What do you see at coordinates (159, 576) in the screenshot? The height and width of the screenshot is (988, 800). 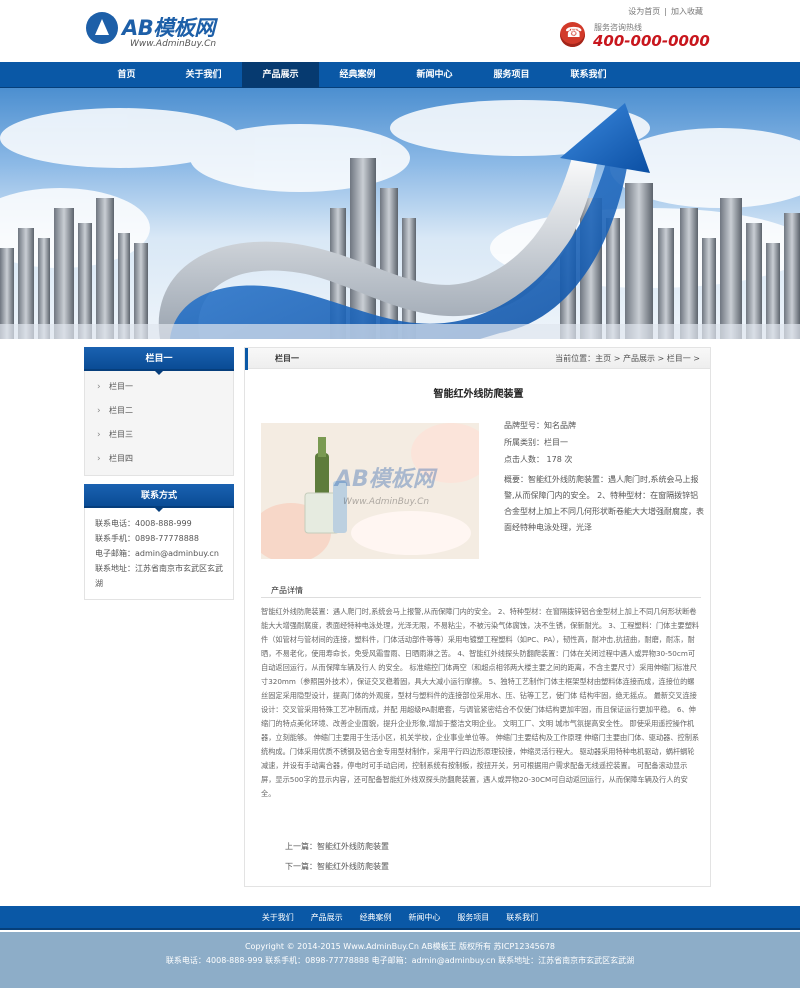 I see `contact-address: 联系地址：江苏省南京市玄武区玄武湖` at bounding box center [159, 576].